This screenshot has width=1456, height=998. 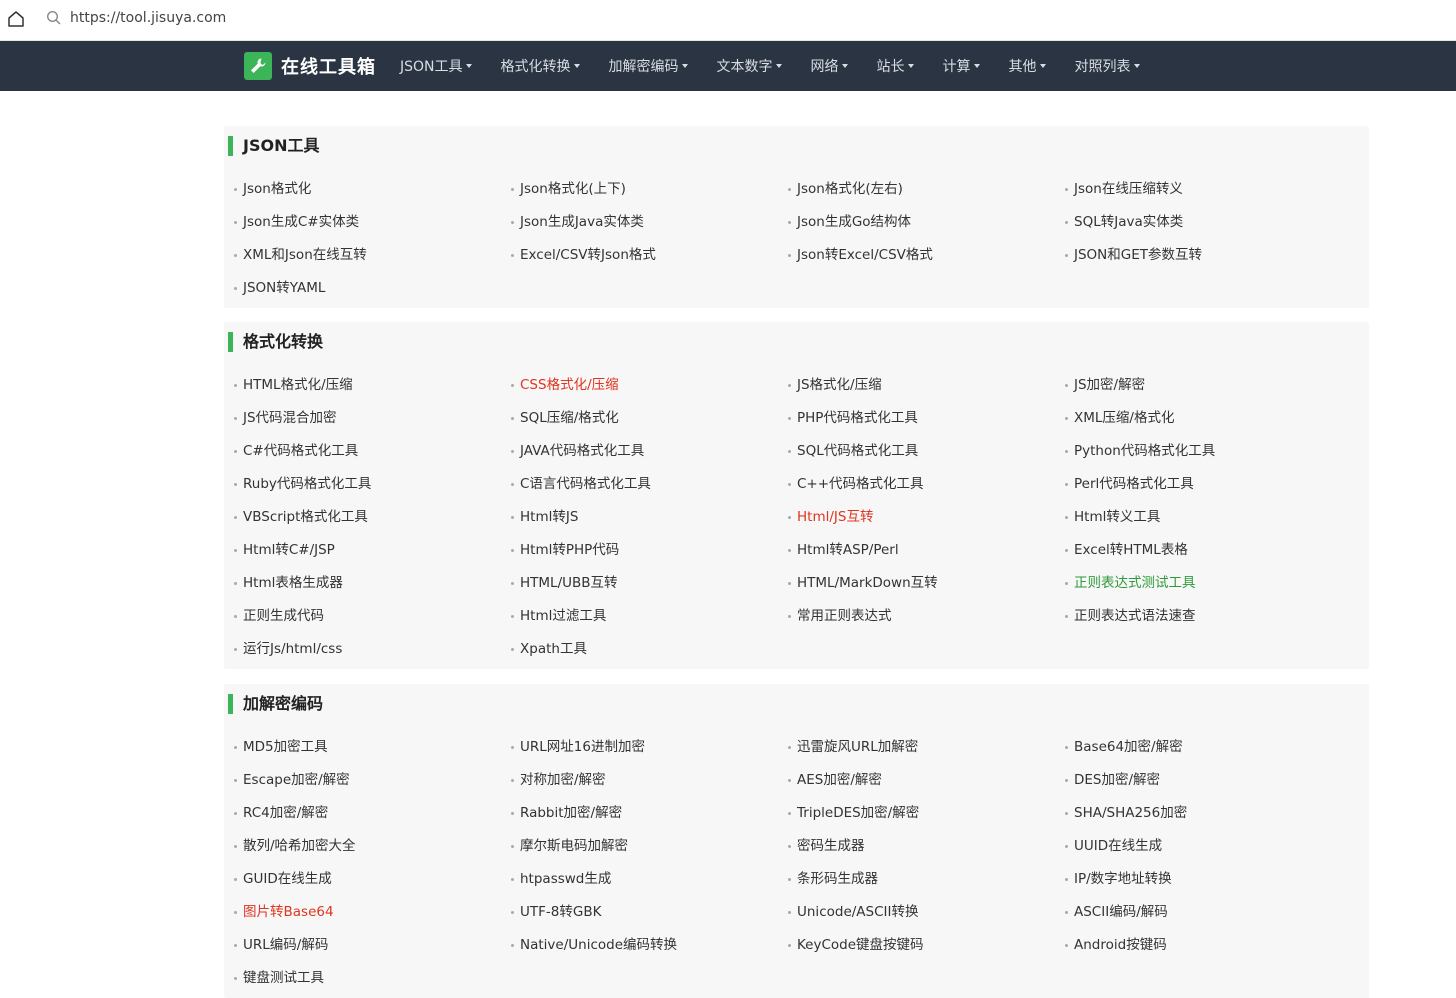 I want to click on tool-link: JS代码混合加密, so click(x=285, y=418).